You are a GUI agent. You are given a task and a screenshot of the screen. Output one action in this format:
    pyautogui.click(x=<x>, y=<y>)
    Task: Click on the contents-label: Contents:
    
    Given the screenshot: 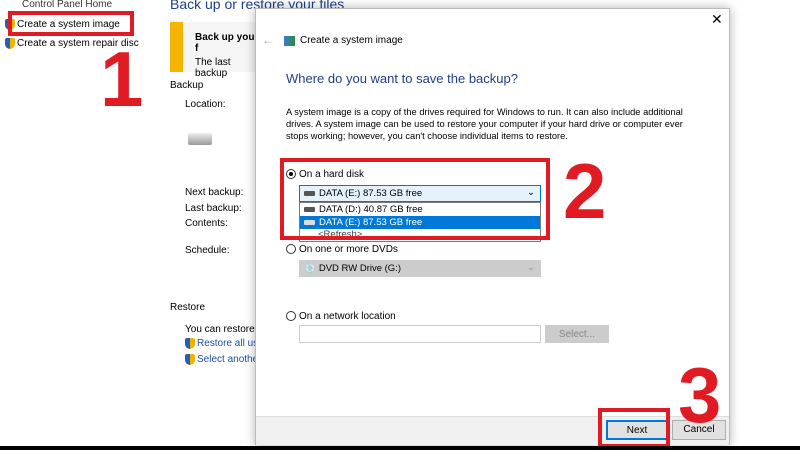 What is the action you would take?
    pyautogui.click(x=206, y=223)
    